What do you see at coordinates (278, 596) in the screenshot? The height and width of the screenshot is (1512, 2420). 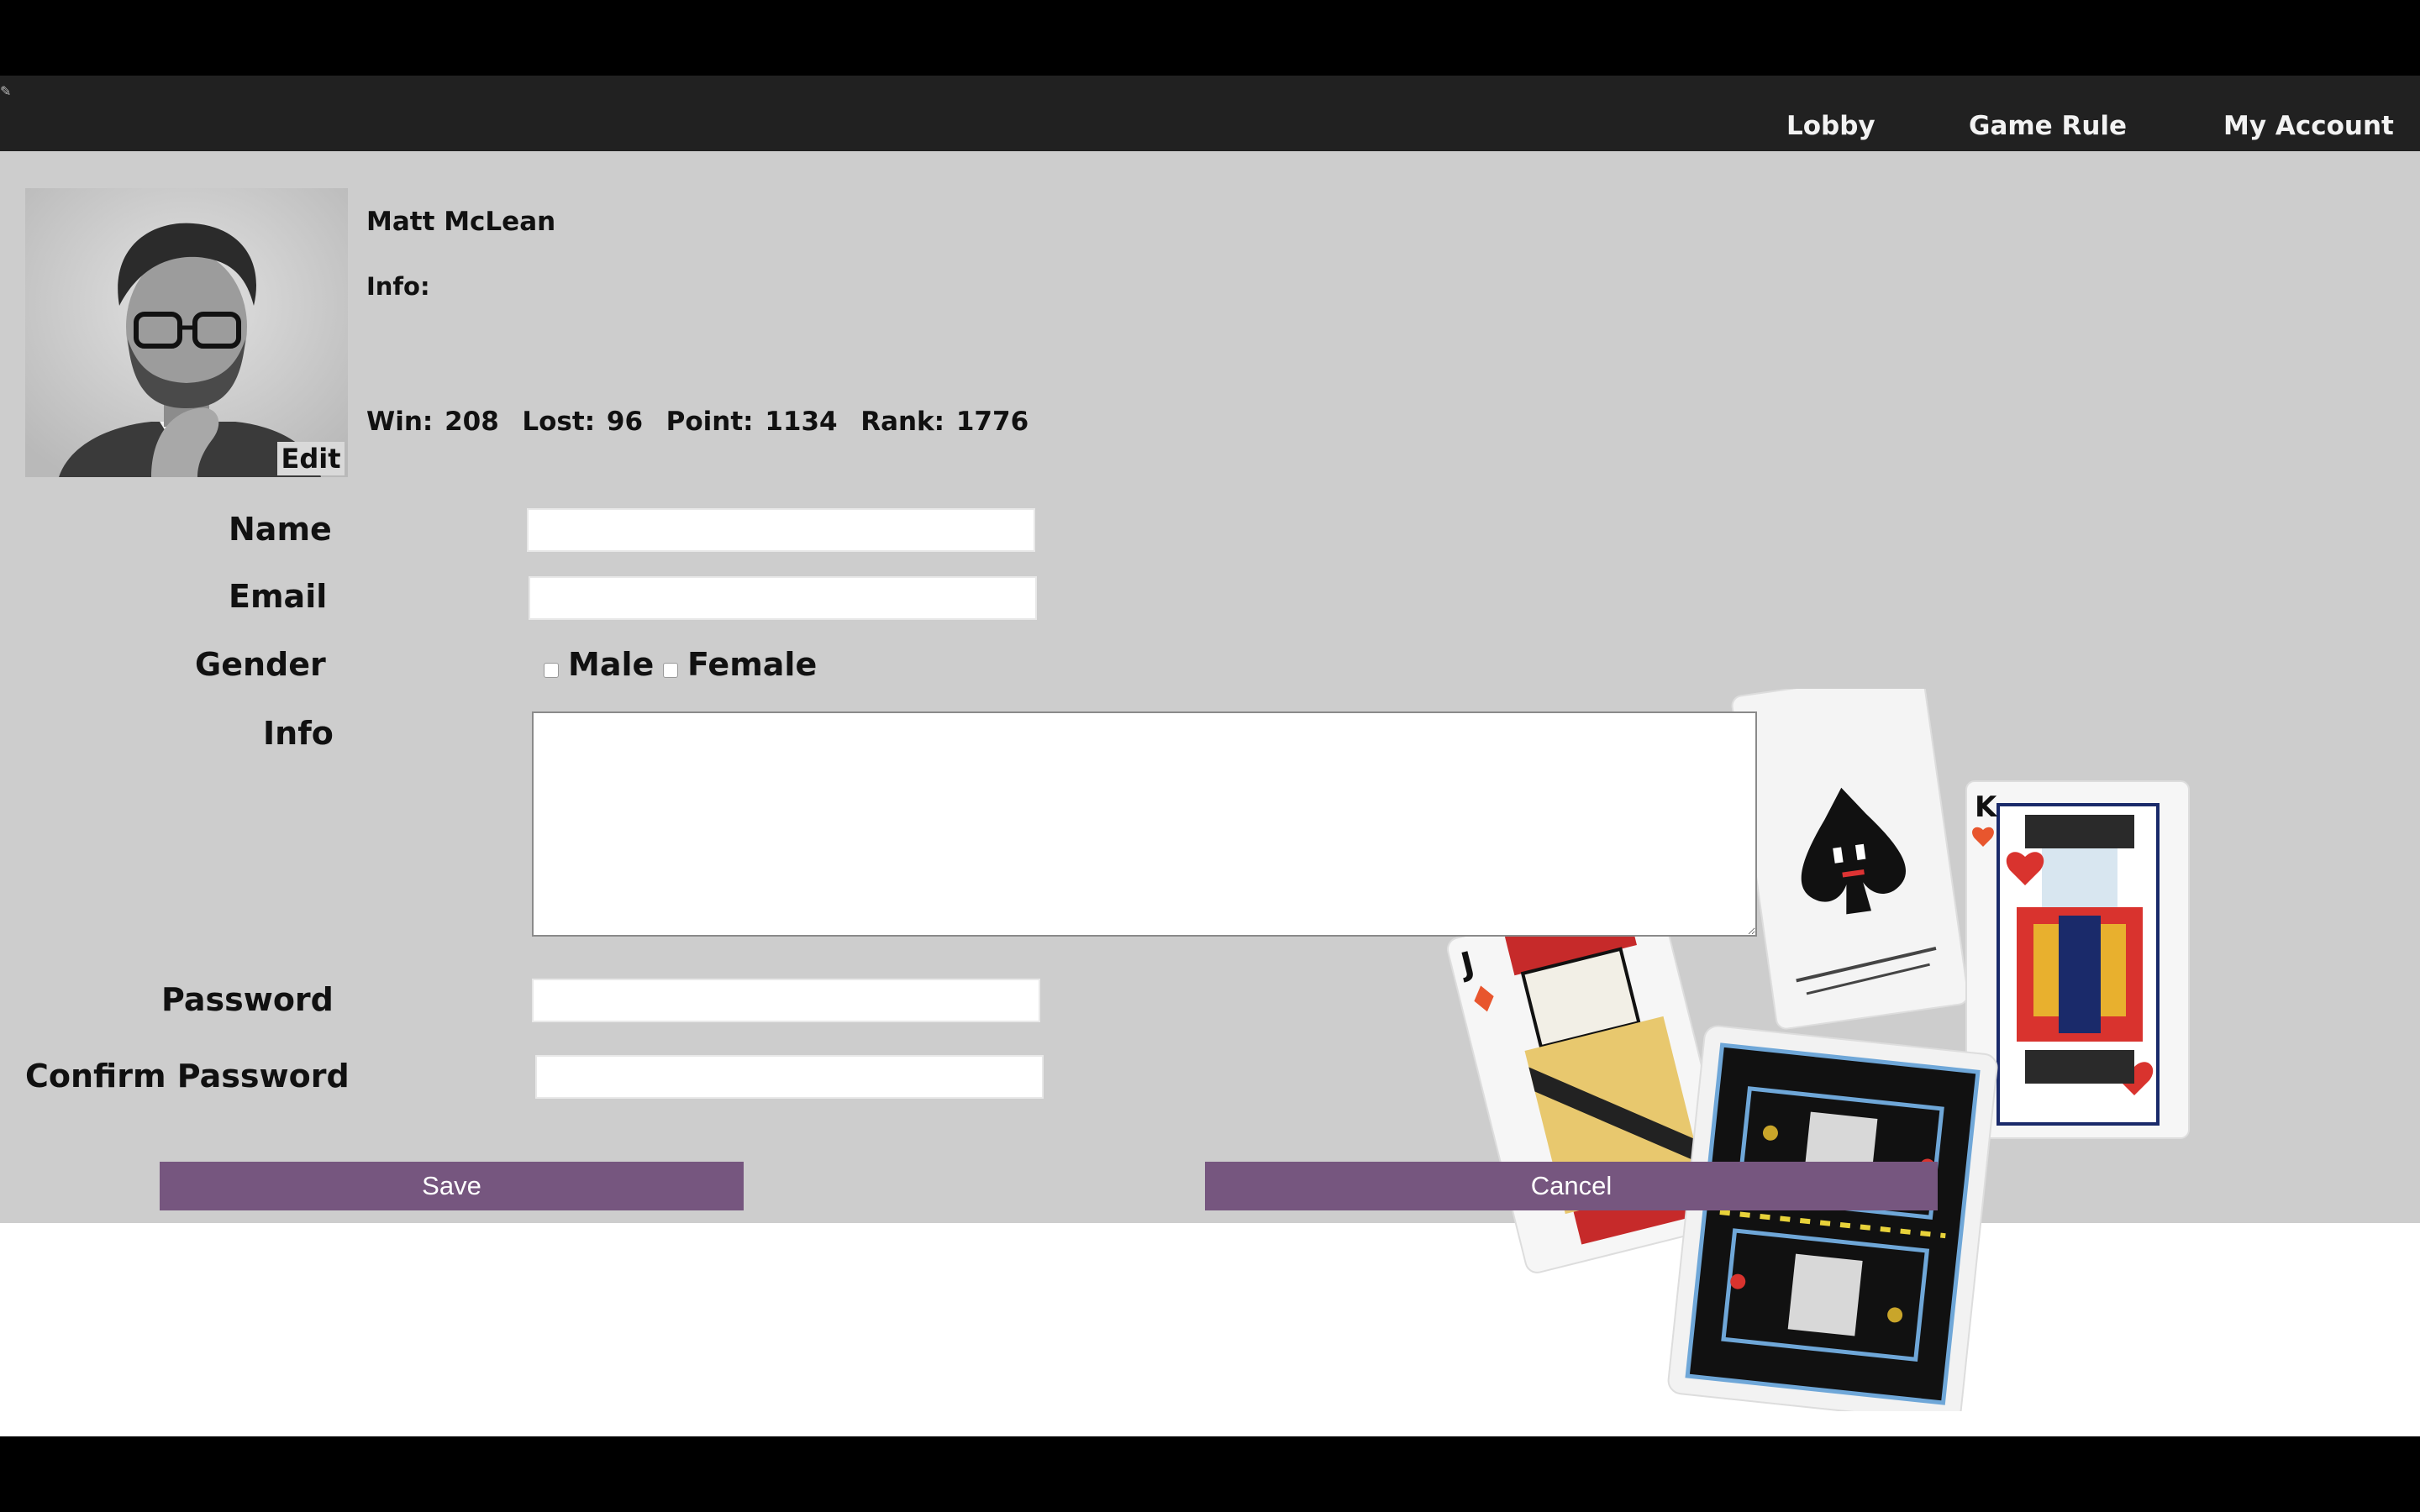 I see `email-label: Email` at bounding box center [278, 596].